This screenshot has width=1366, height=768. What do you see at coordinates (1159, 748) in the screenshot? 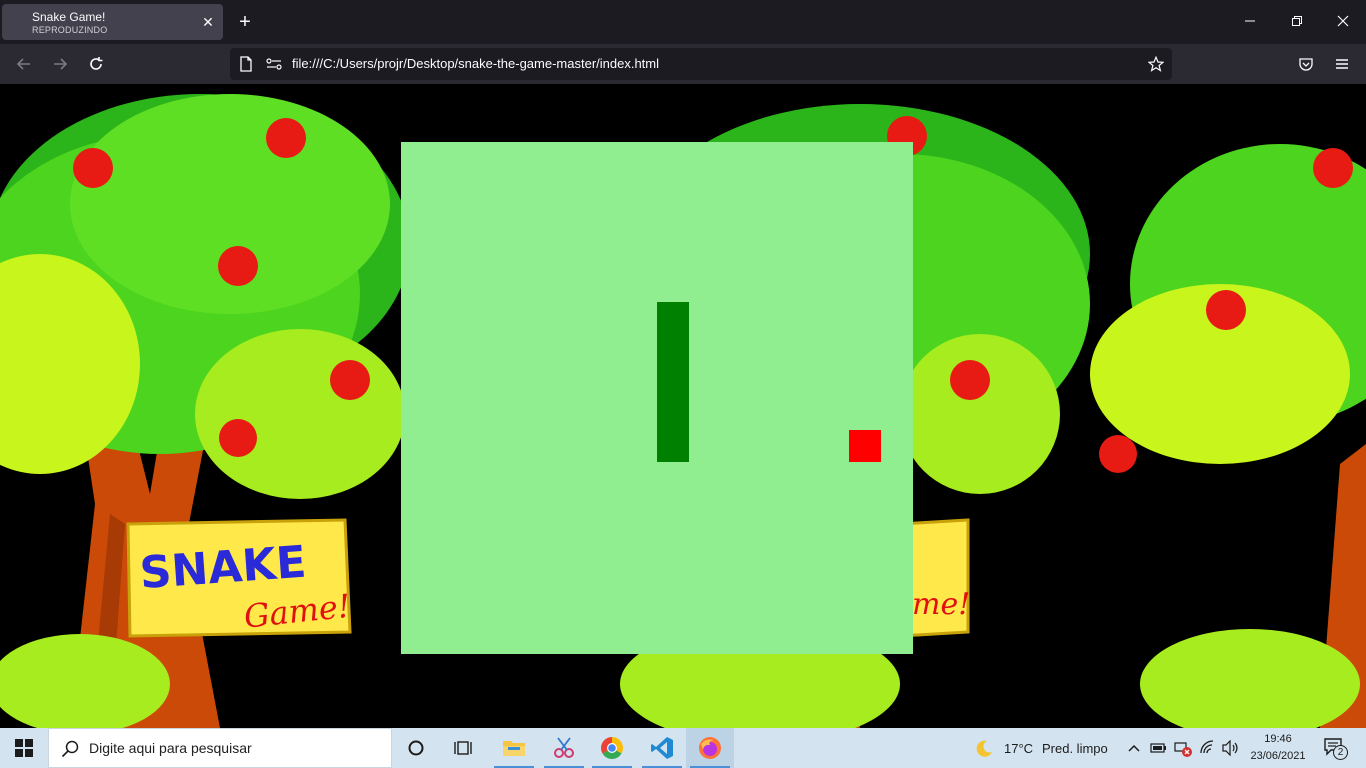
I see `battery-icon` at bounding box center [1159, 748].